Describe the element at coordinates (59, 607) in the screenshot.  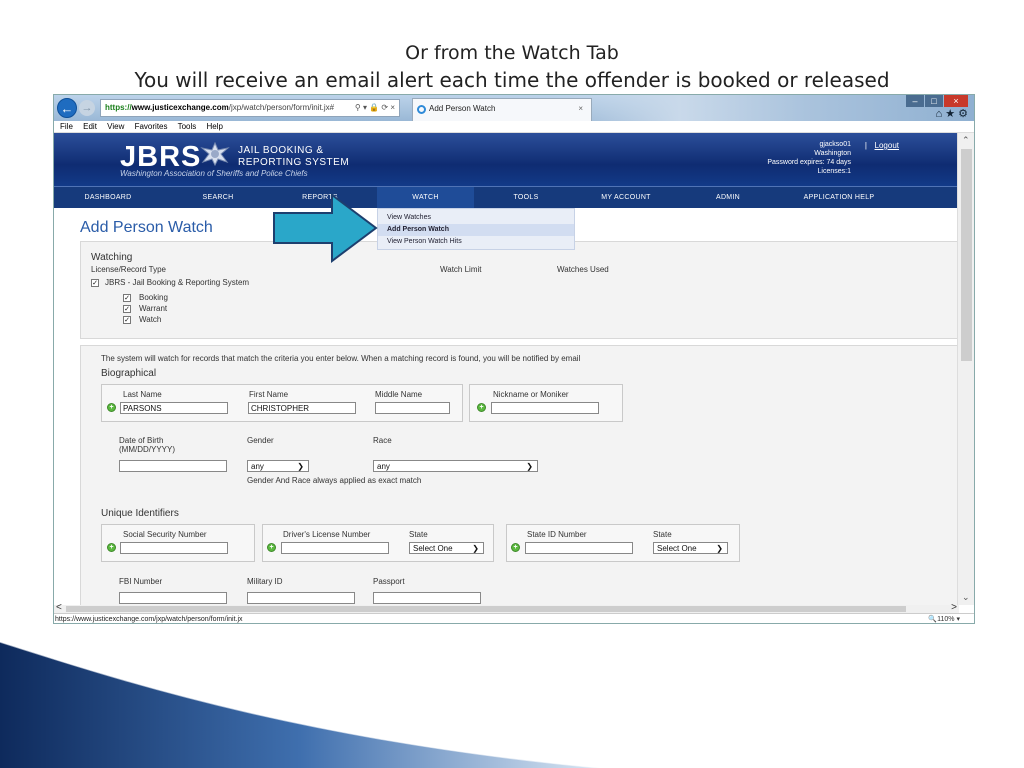
I see `scroll-left-icon: <` at that location.